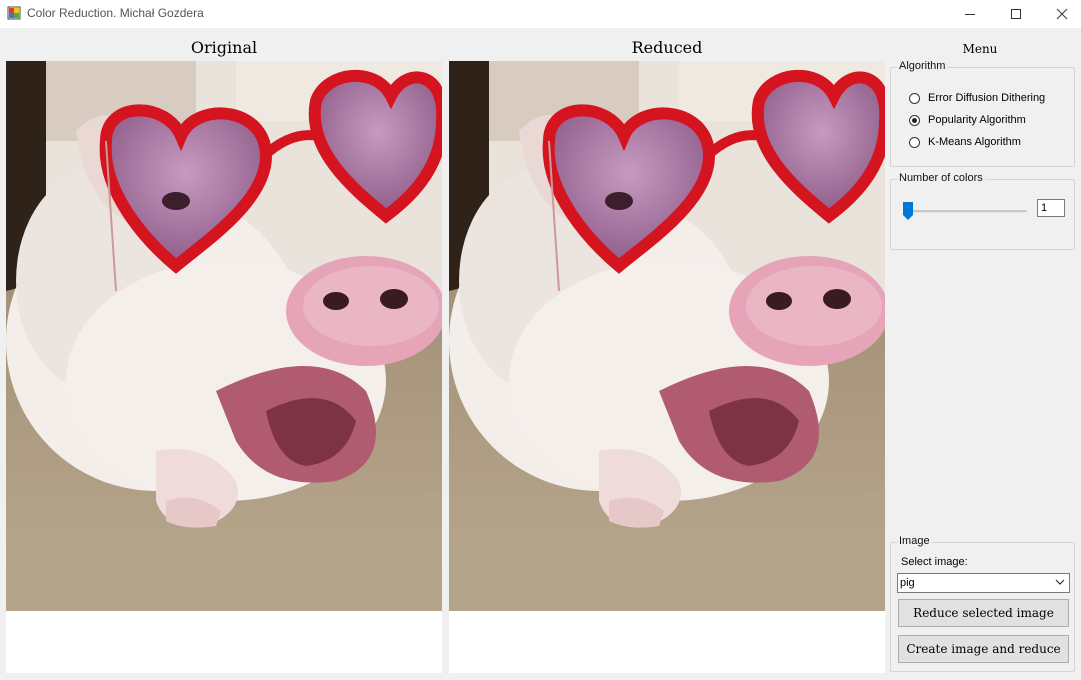 The height and width of the screenshot is (680, 1081). What do you see at coordinates (907, 583) in the screenshot?
I see `image-select-value: pig` at bounding box center [907, 583].